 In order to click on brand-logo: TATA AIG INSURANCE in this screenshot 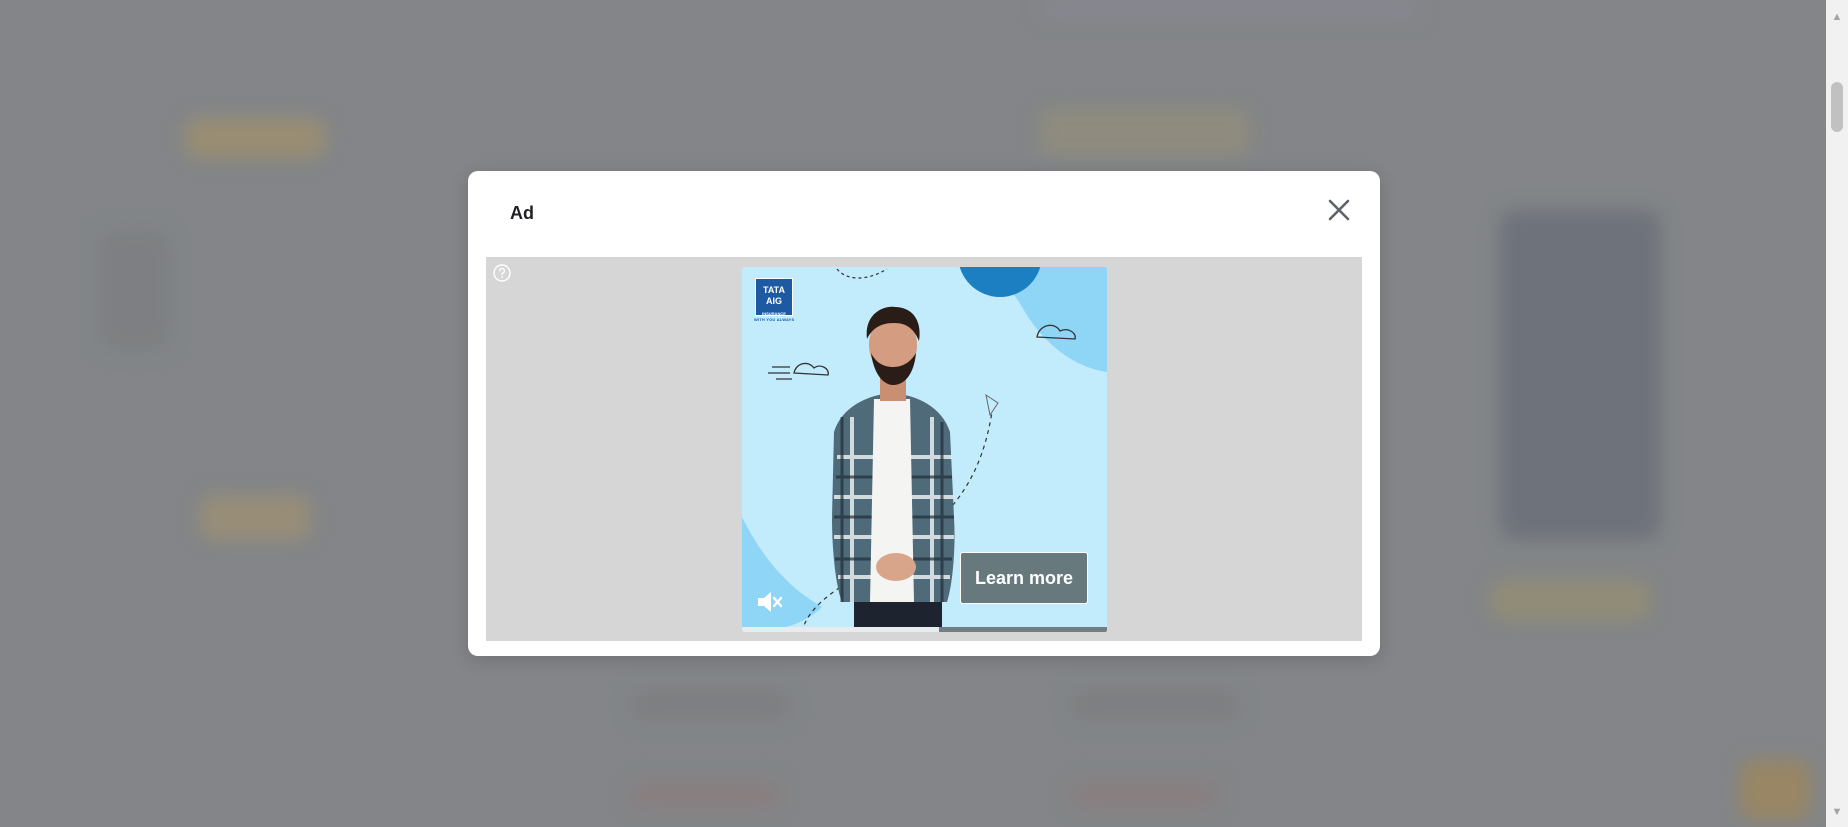, I will do `click(774, 297)`.